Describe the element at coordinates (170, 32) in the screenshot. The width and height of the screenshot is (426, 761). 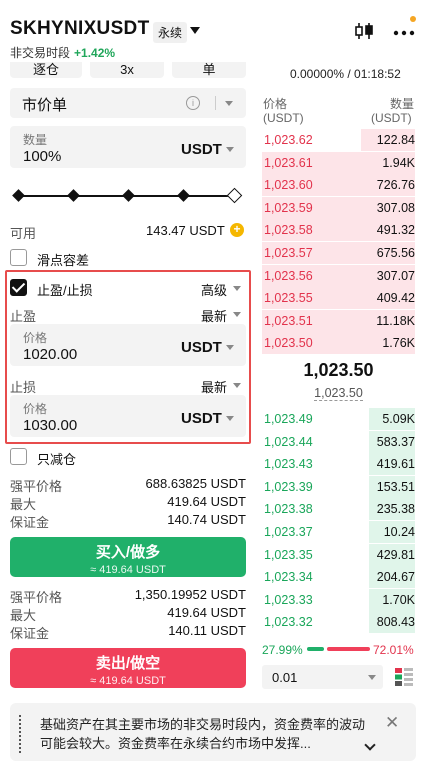
I see `contract-type-tag: 永续` at that location.